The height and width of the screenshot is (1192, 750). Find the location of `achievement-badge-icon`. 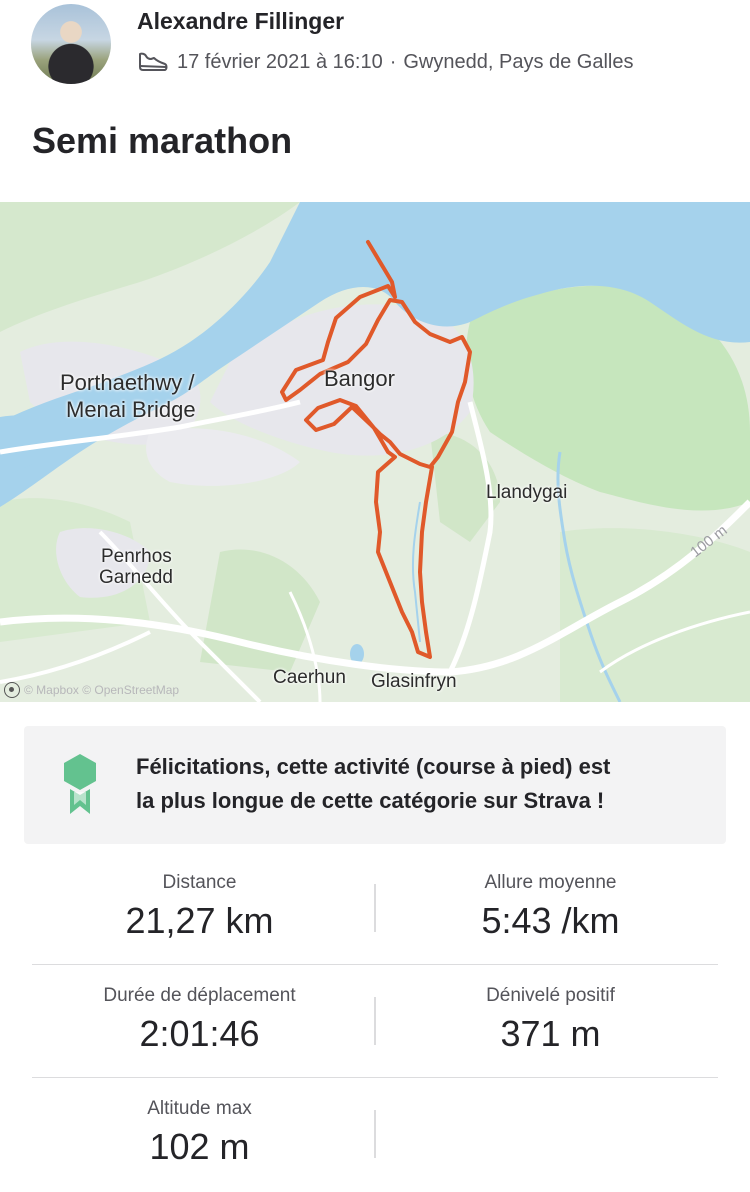

achievement-badge-icon is located at coordinates (80, 784).